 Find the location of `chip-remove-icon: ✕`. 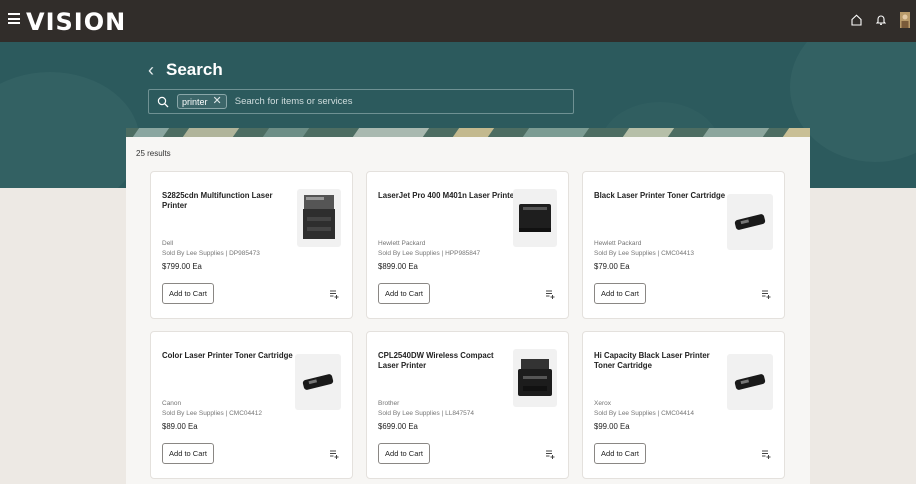

chip-remove-icon: ✕ is located at coordinates (217, 101).